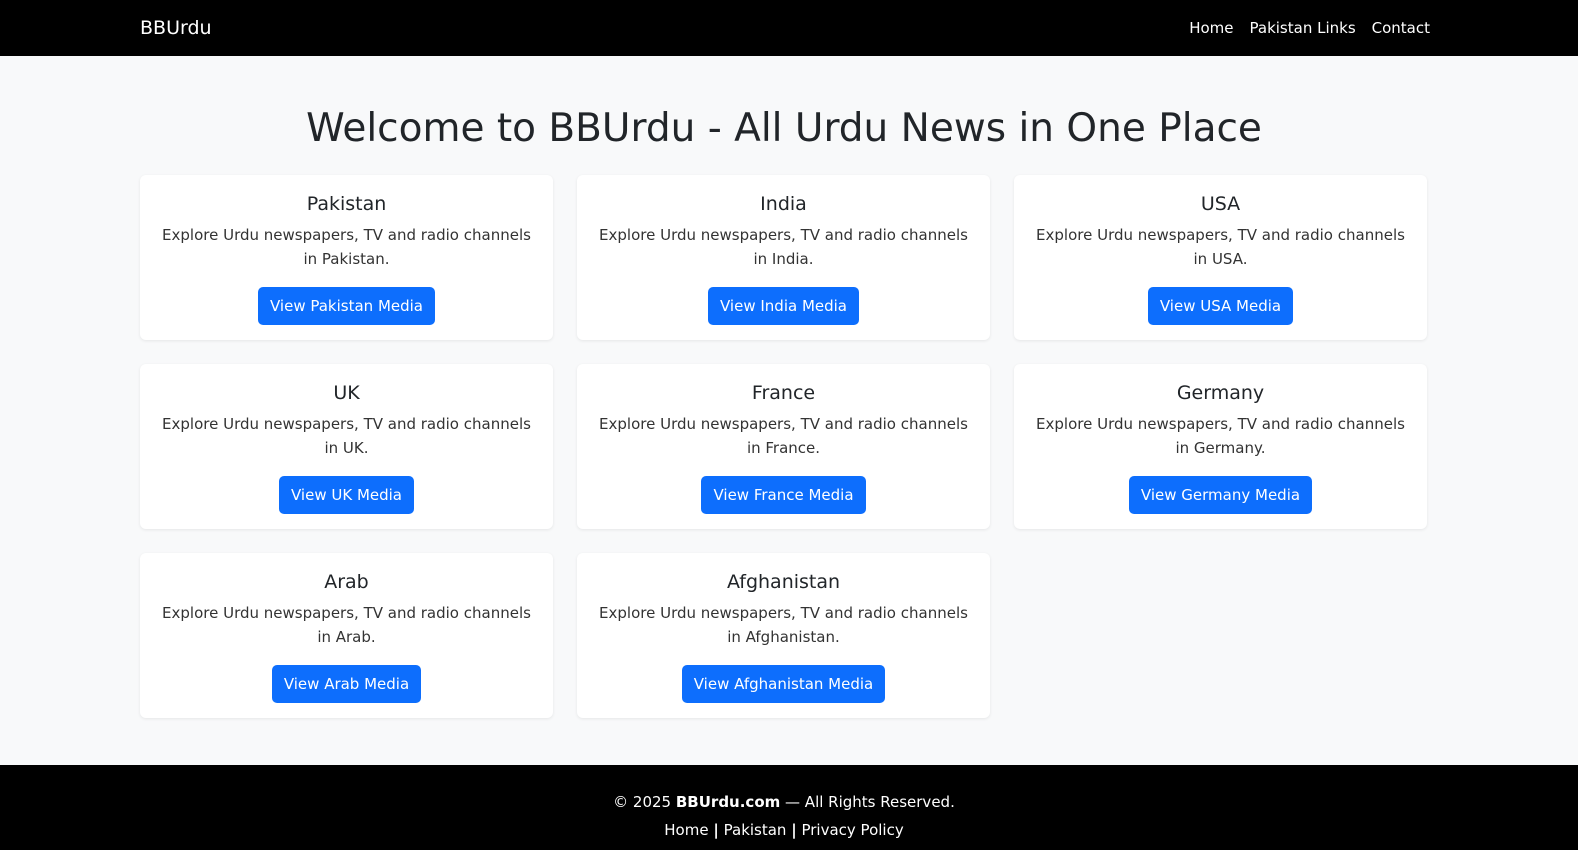 Image resolution: width=1578 pixels, height=850 pixels. What do you see at coordinates (346, 582) in the screenshot?
I see `card-title: Arab` at bounding box center [346, 582].